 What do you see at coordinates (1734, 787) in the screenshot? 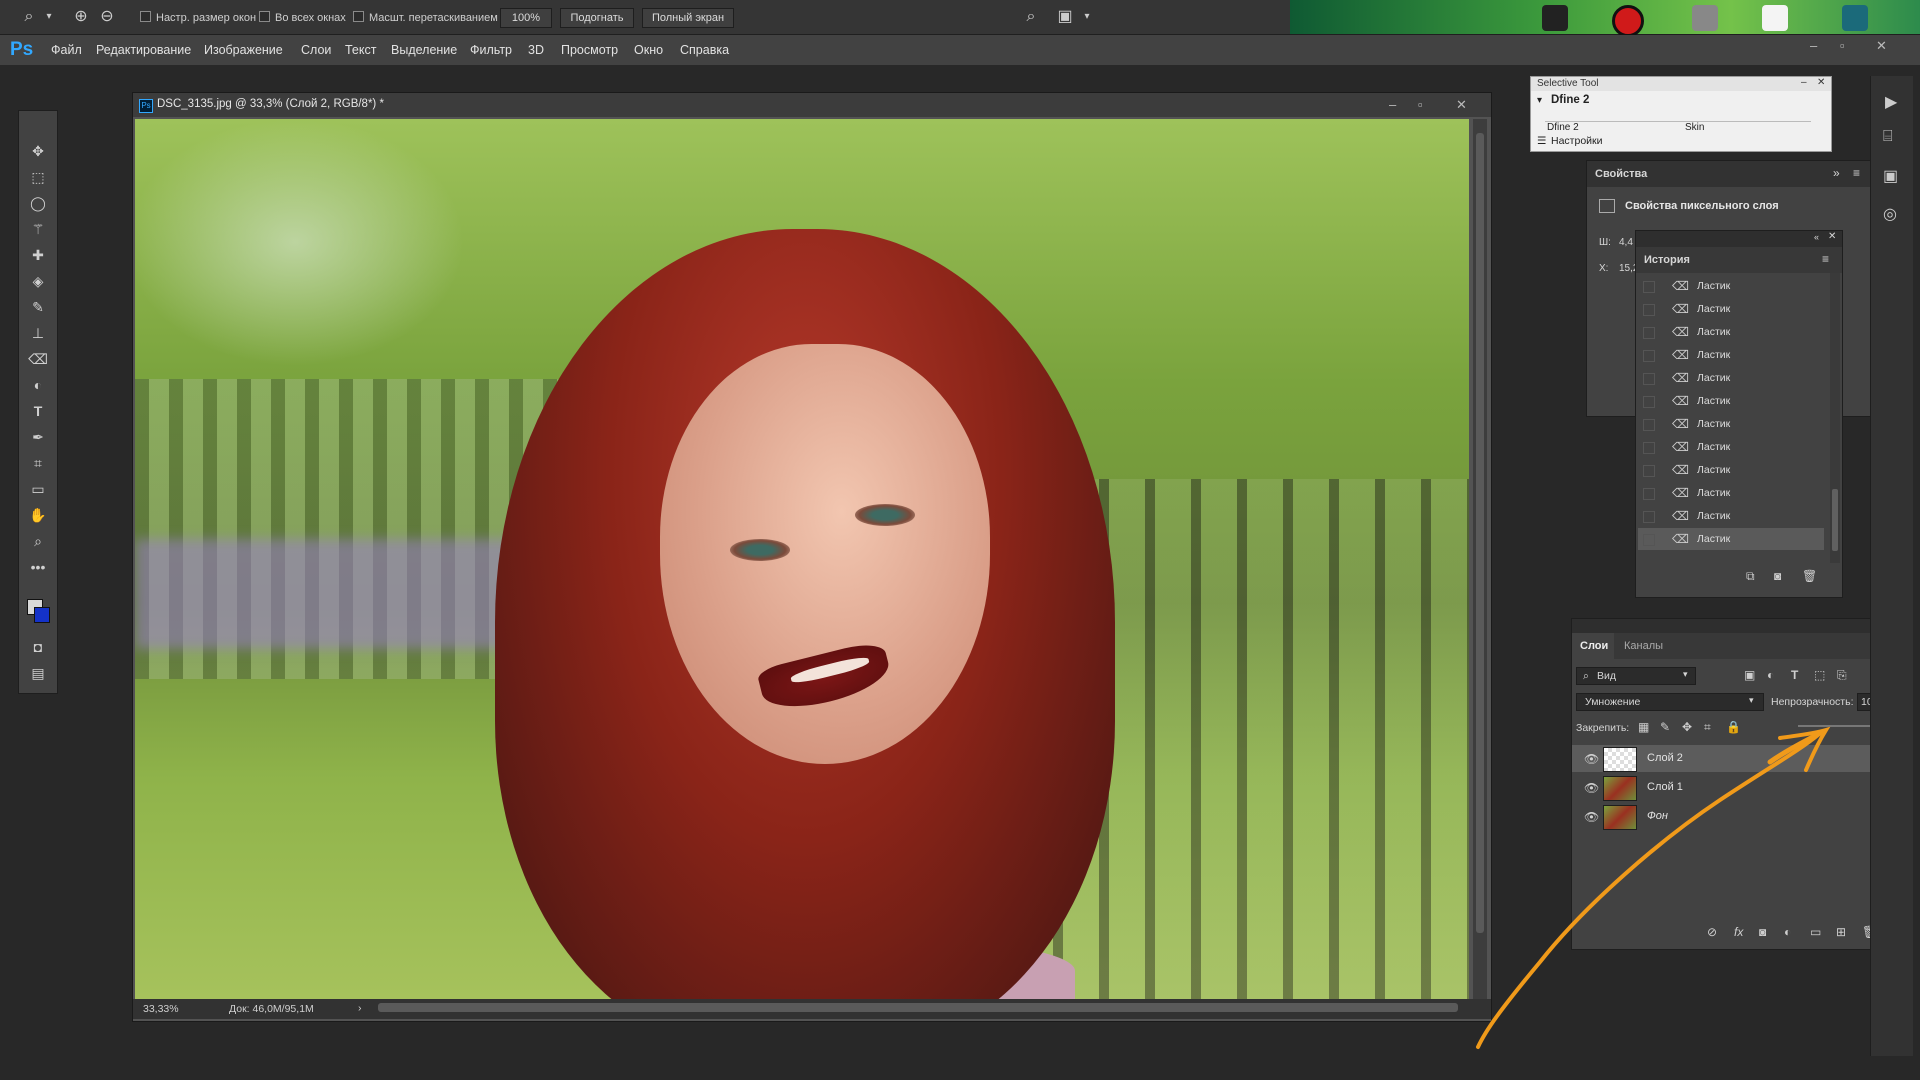
I see `layer-row: 👁 Слой 1` at bounding box center [1734, 787].